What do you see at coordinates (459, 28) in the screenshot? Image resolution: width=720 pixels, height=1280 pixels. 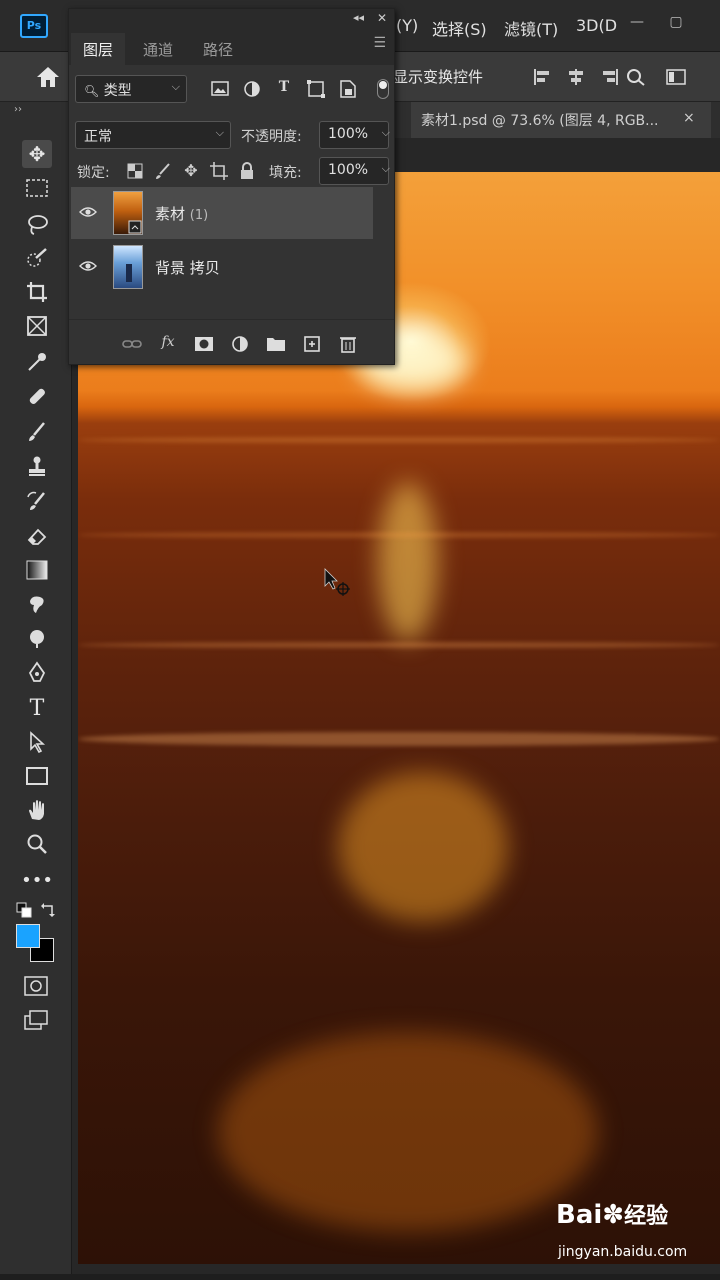 I see `menu-item-select: 选择(S)` at bounding box center [459, 28].